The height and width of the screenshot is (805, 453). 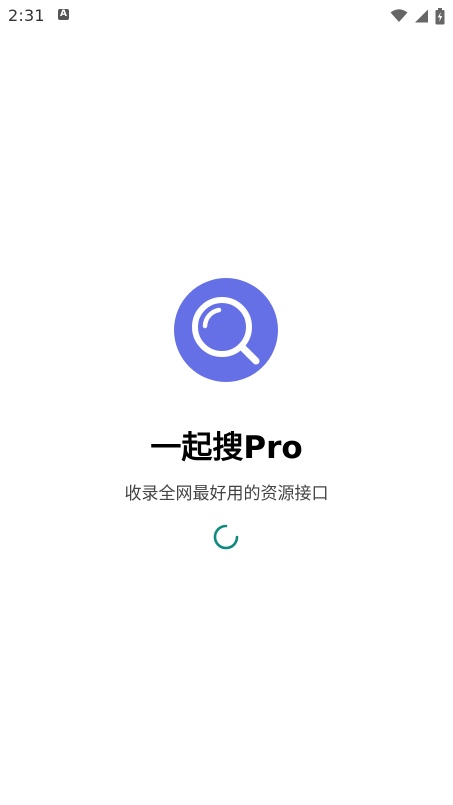 I want to click on wifi-icon, so click(x=399, y=16).